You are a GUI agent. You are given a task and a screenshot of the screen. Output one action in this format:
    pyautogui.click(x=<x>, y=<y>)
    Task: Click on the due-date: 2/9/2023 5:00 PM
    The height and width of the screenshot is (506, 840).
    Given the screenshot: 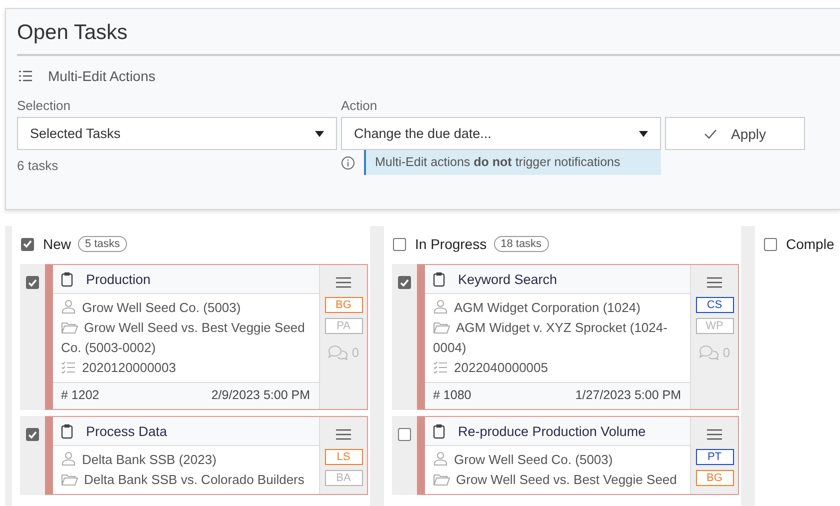 What is the action you would take?
    pyautogui.click(x=260, y=395)
    